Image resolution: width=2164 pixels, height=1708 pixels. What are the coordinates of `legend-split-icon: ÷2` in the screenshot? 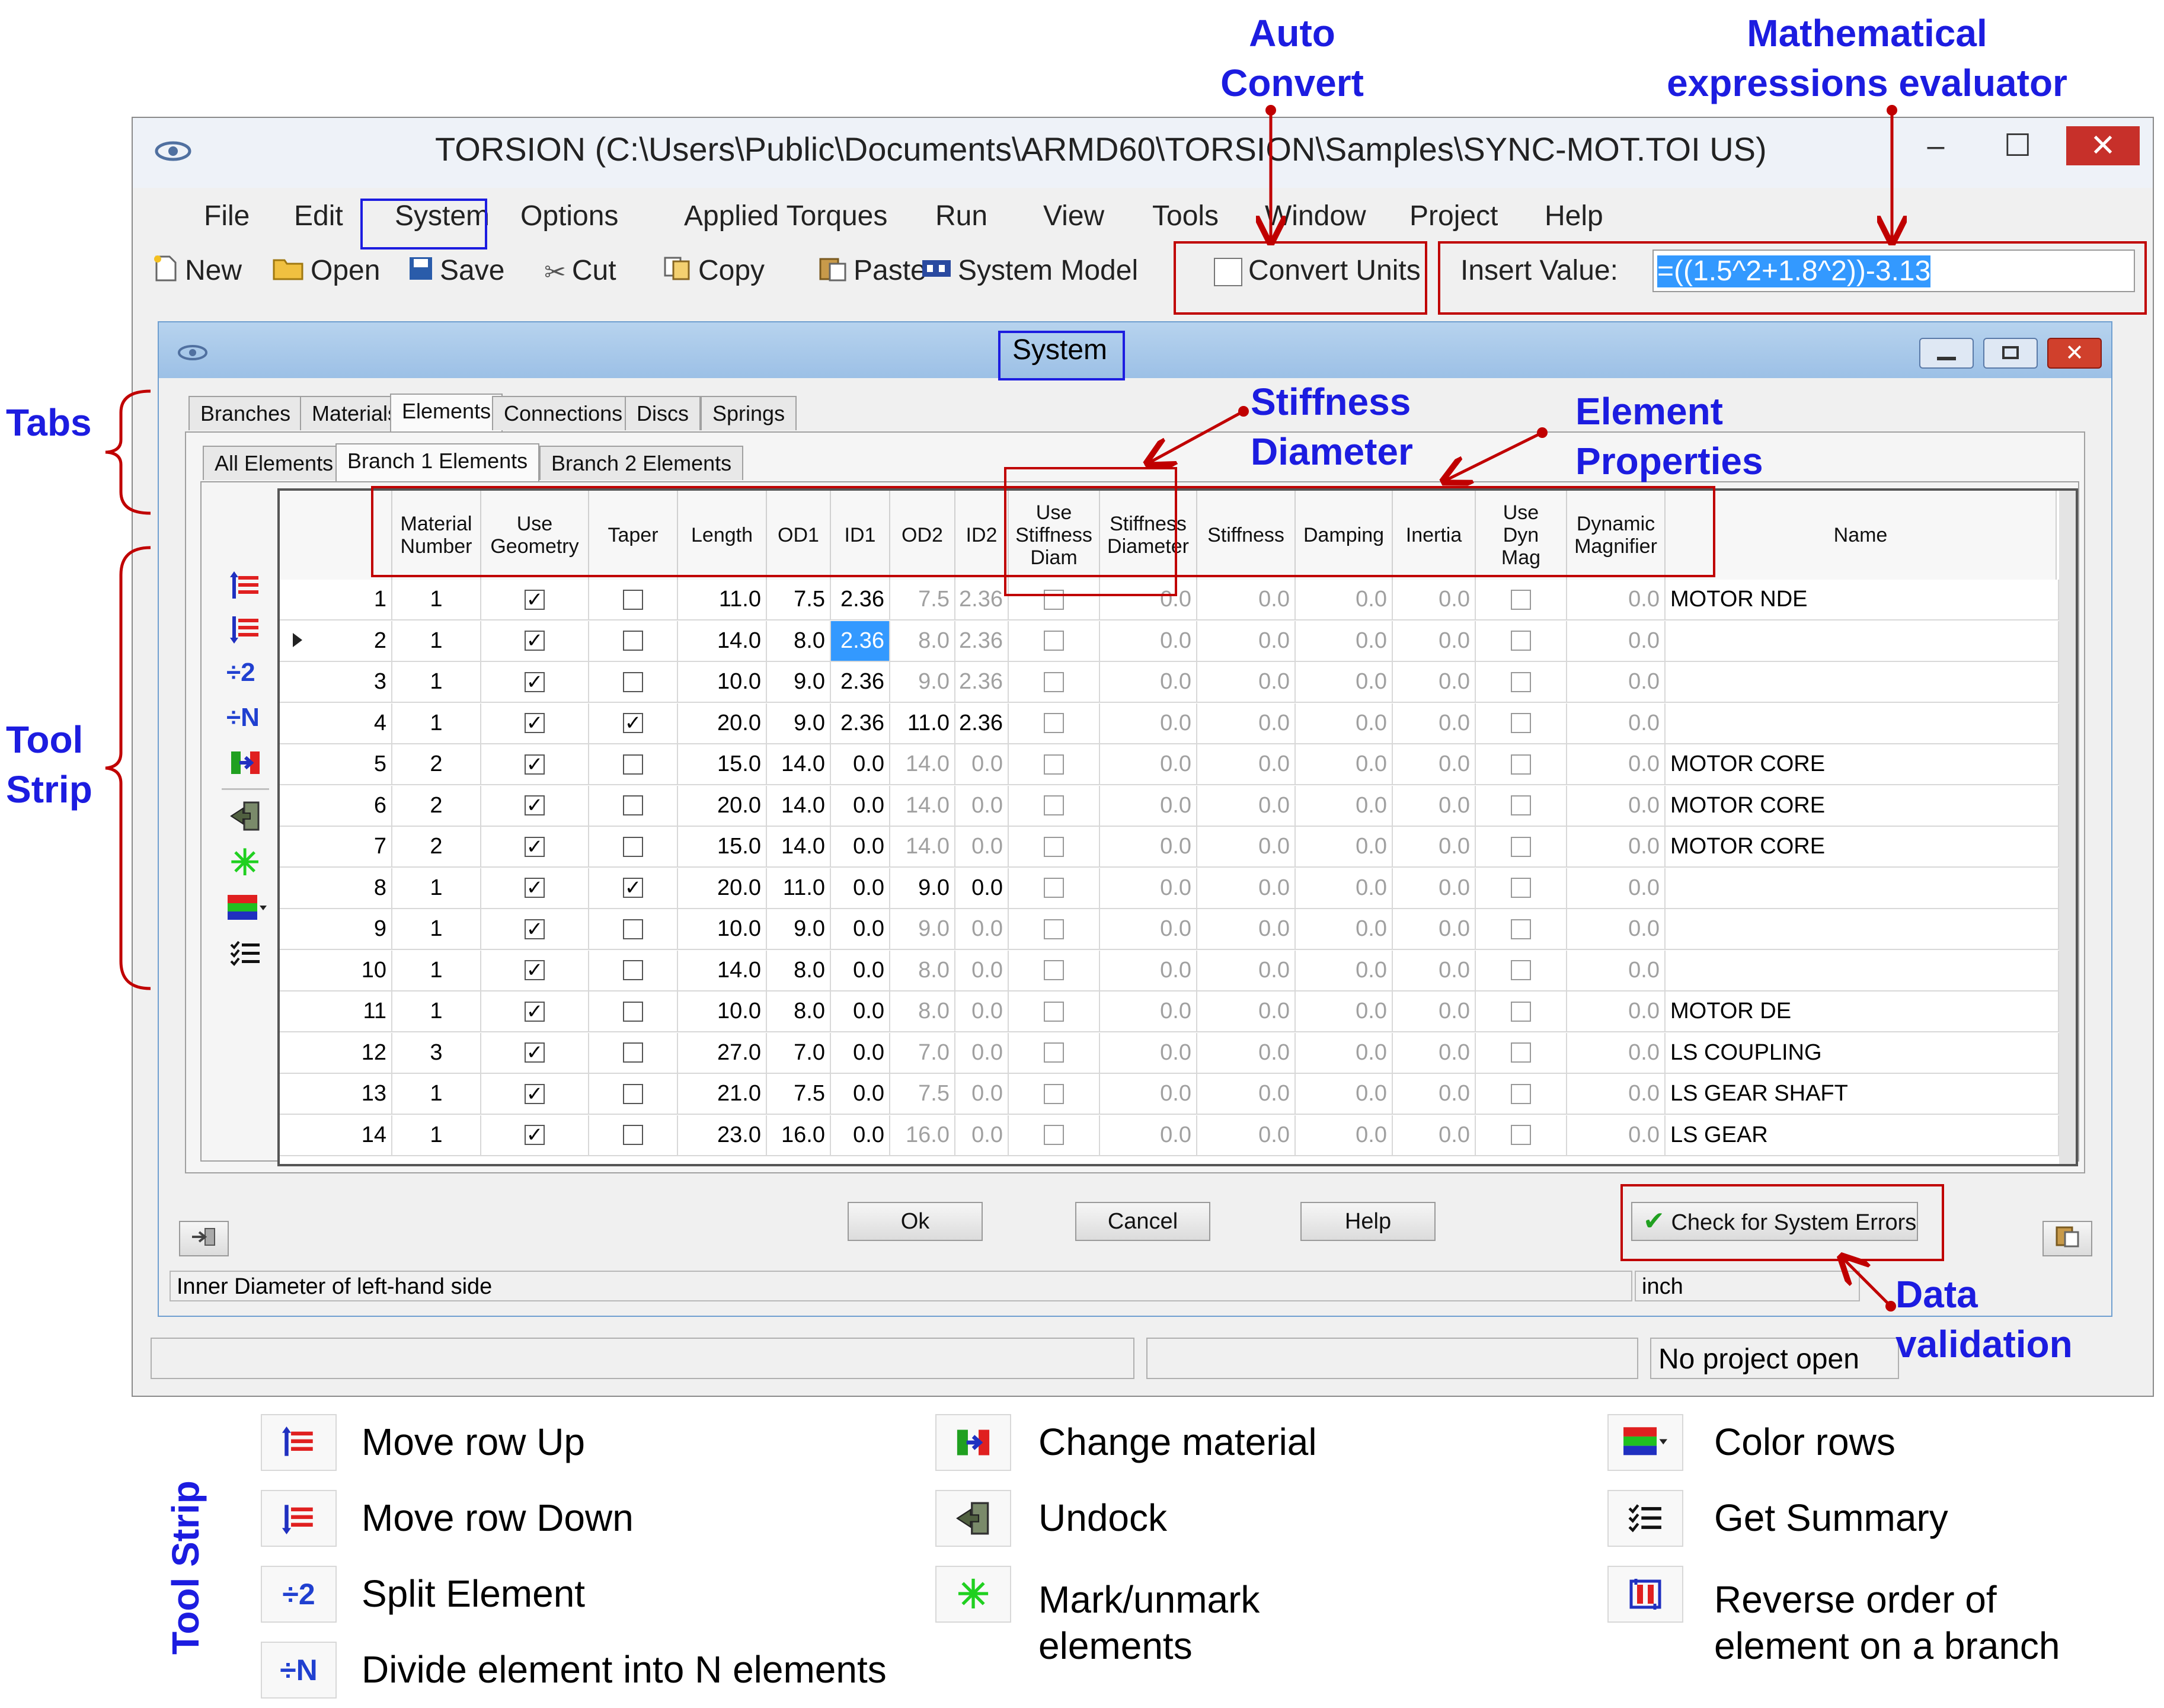 It's located at (299, 1594).